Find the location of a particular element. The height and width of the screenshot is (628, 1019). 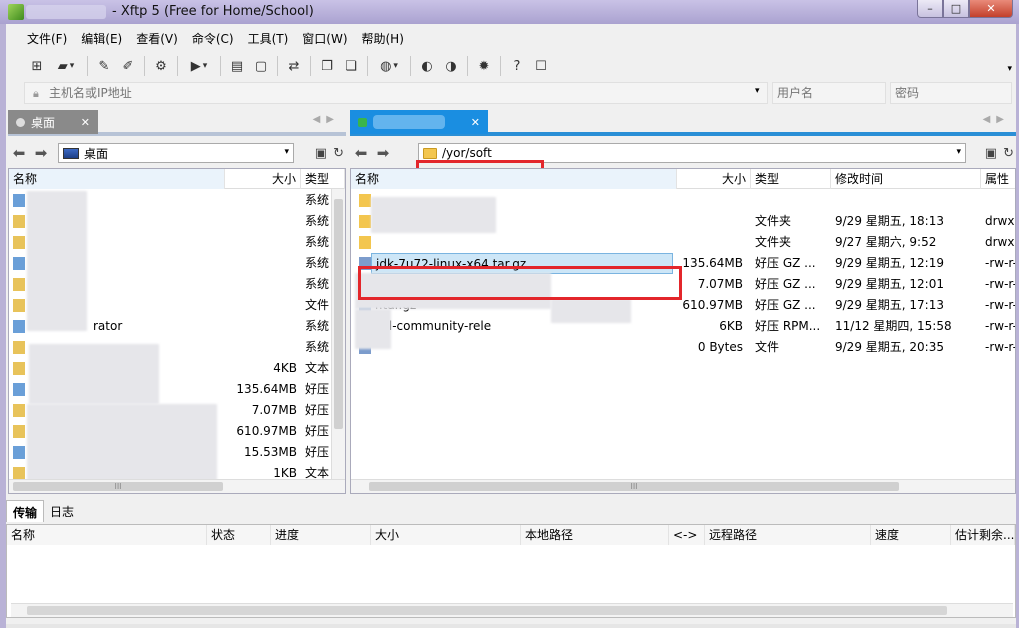

list-item: 文件夹 9/27 星期六, 9:52 drwxr is located at coordinates (683, 242).